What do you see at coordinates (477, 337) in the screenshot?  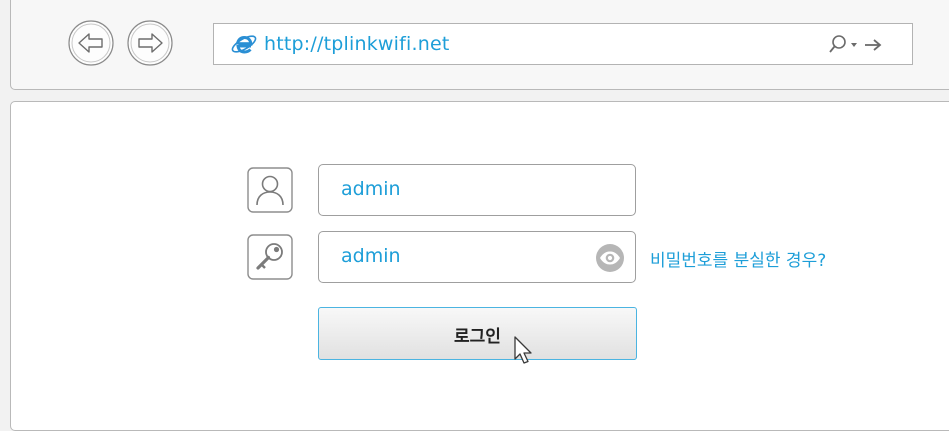 I see `login-button-label: 로그인` at bounding box center [477, 337].